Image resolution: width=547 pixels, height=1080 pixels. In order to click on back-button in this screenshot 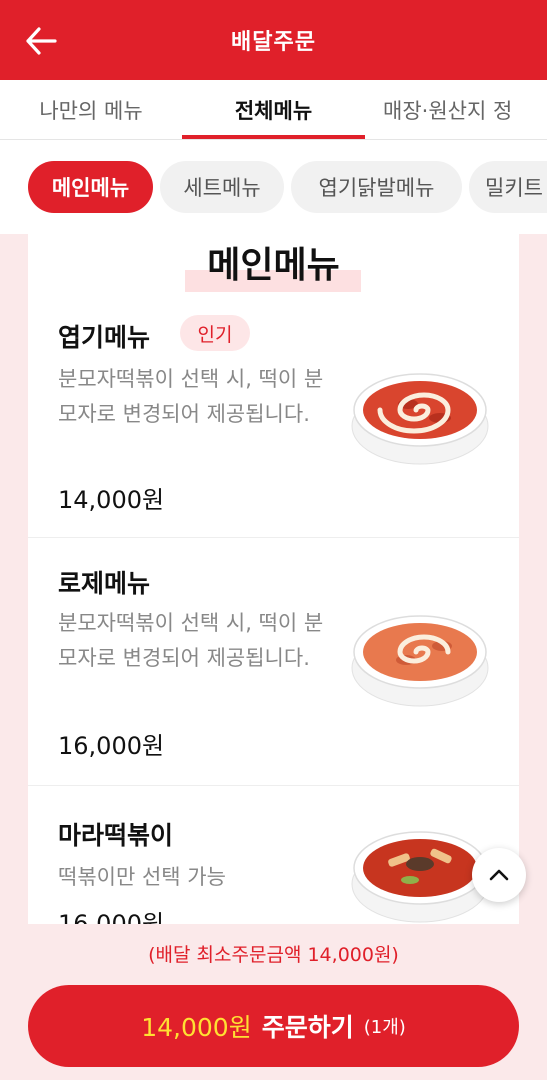, I will do `click(41, 41)`.